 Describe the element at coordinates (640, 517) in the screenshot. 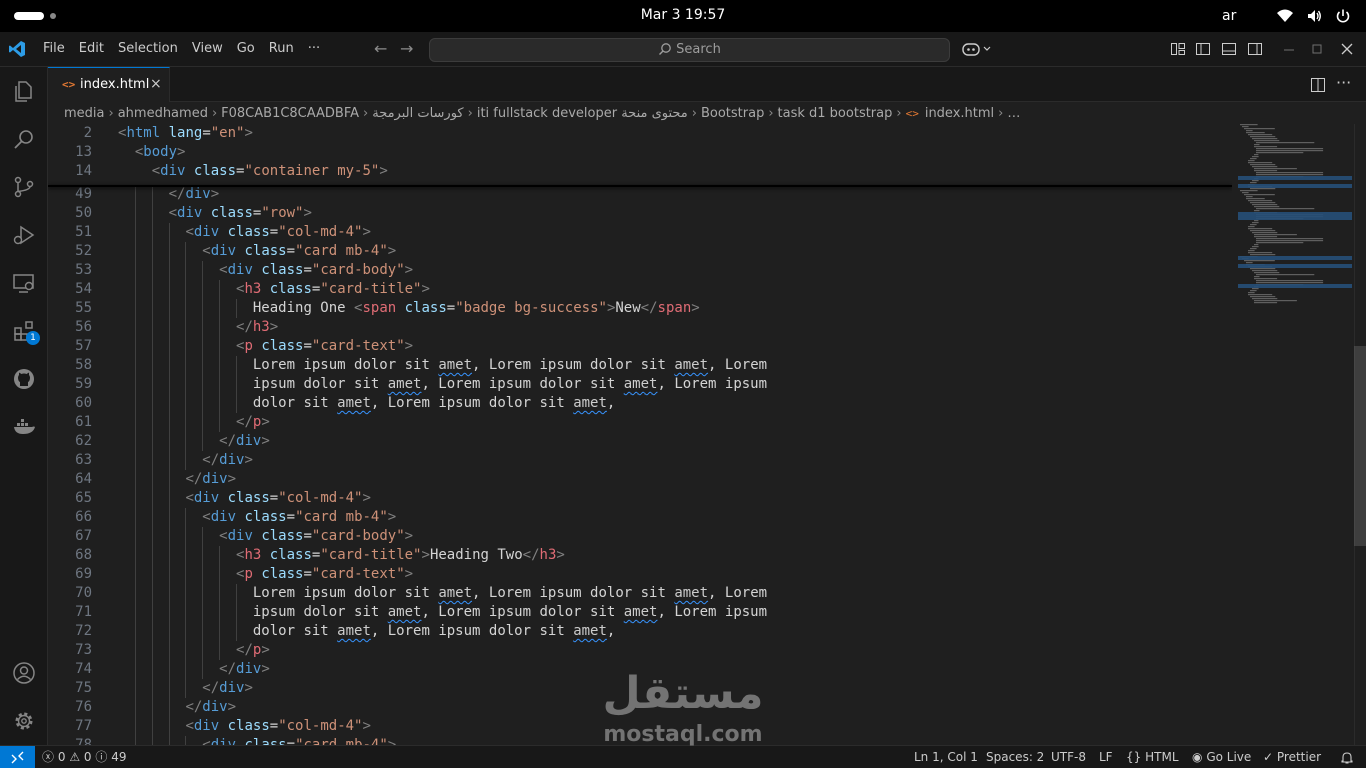

I see `code-line: 66 <div class="card mb-4">` at that location.